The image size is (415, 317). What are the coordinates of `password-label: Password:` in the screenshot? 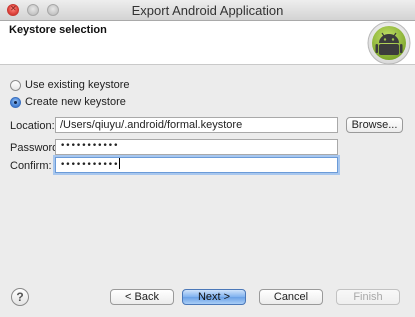 It's located at (36, 148).